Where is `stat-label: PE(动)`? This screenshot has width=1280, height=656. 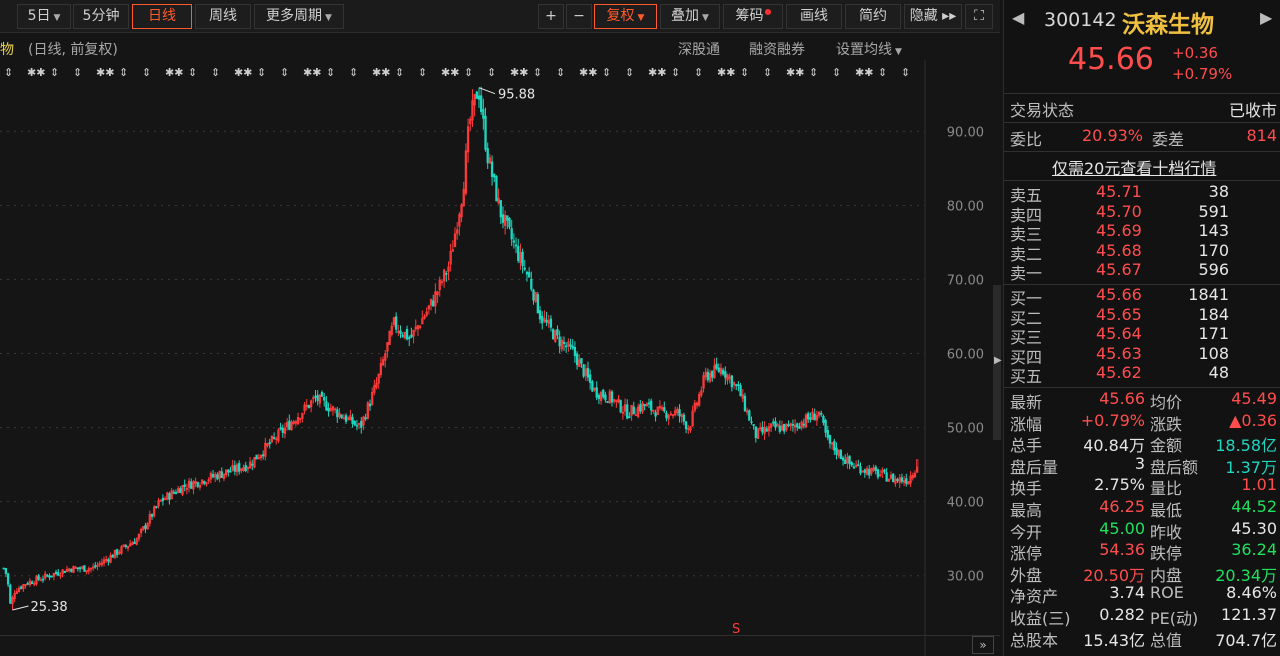 stat-label: PE(动) is located at coordinates (1174, 618).